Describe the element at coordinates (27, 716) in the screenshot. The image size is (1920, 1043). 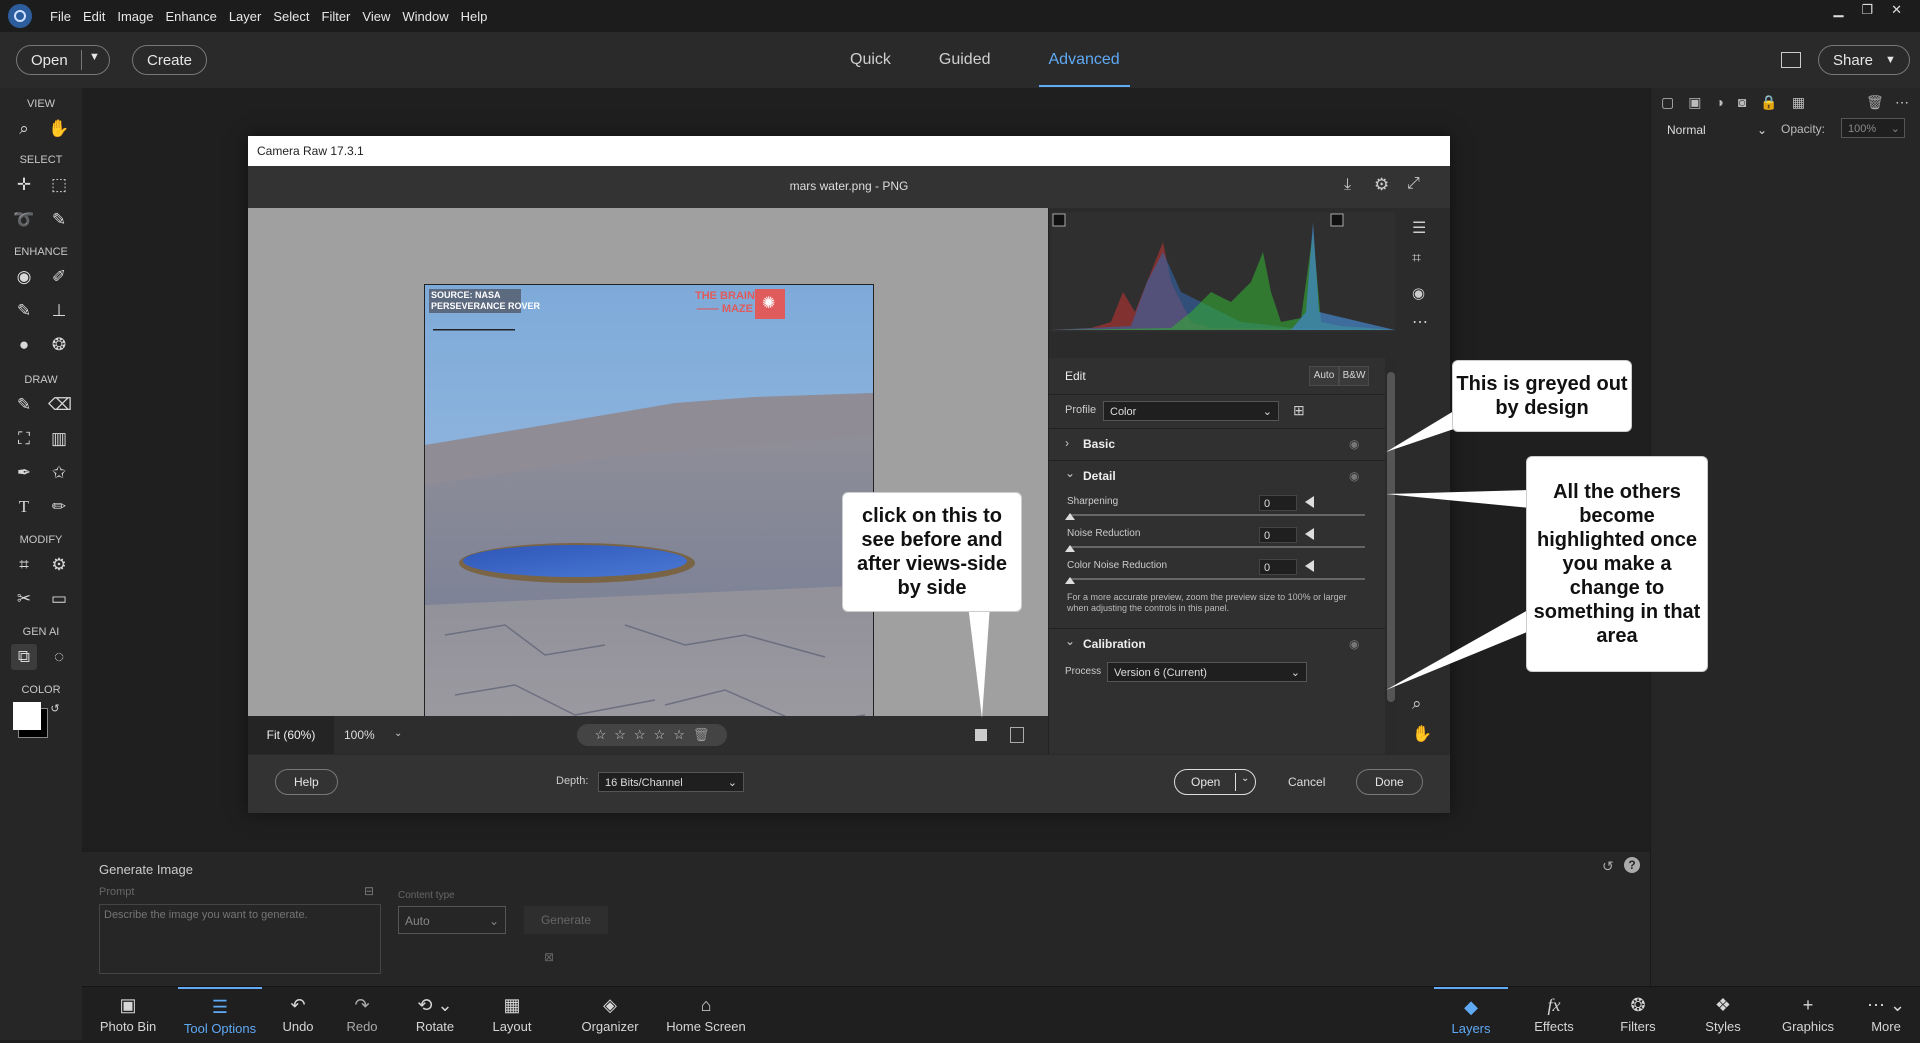
I see `foreground-color-swatch` at that location.